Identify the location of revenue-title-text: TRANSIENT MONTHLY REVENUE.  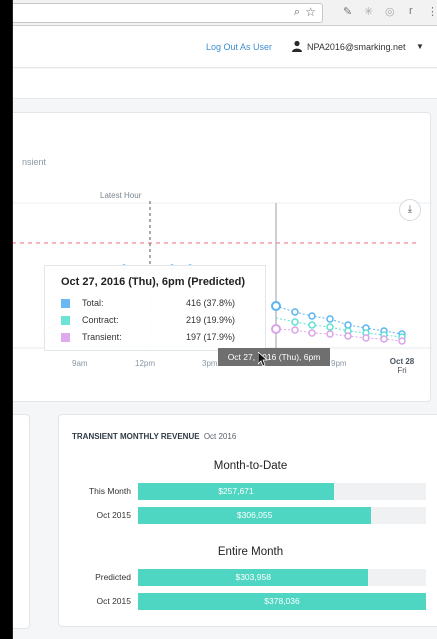
(136, 436).